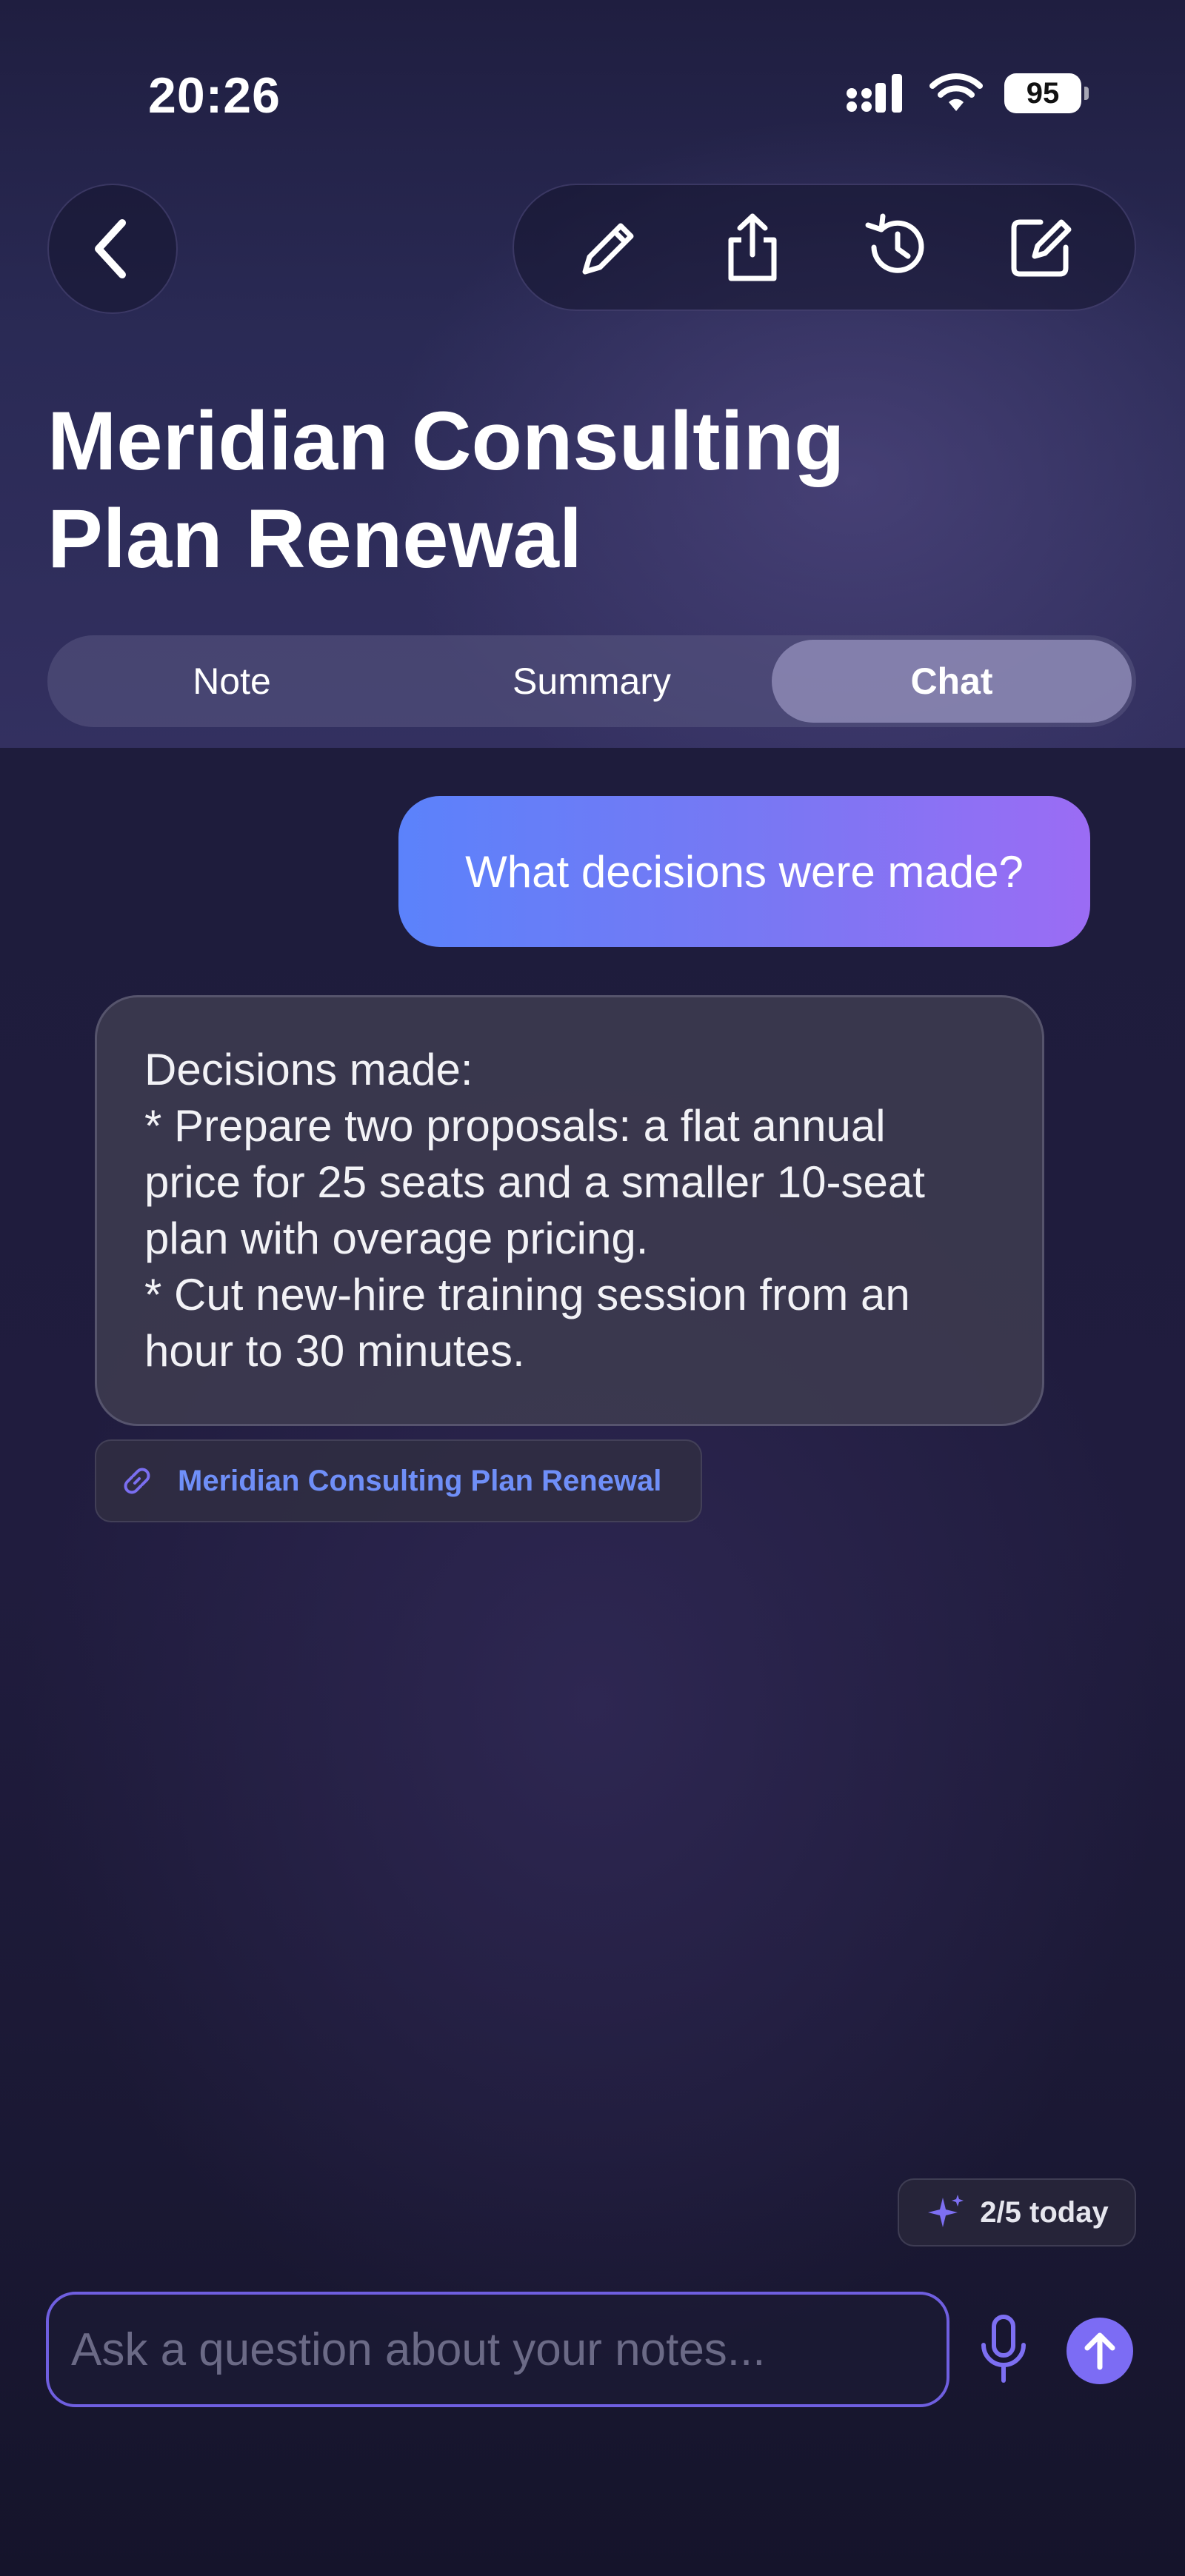  I want to click on compose-icon, so click(1041, 248).